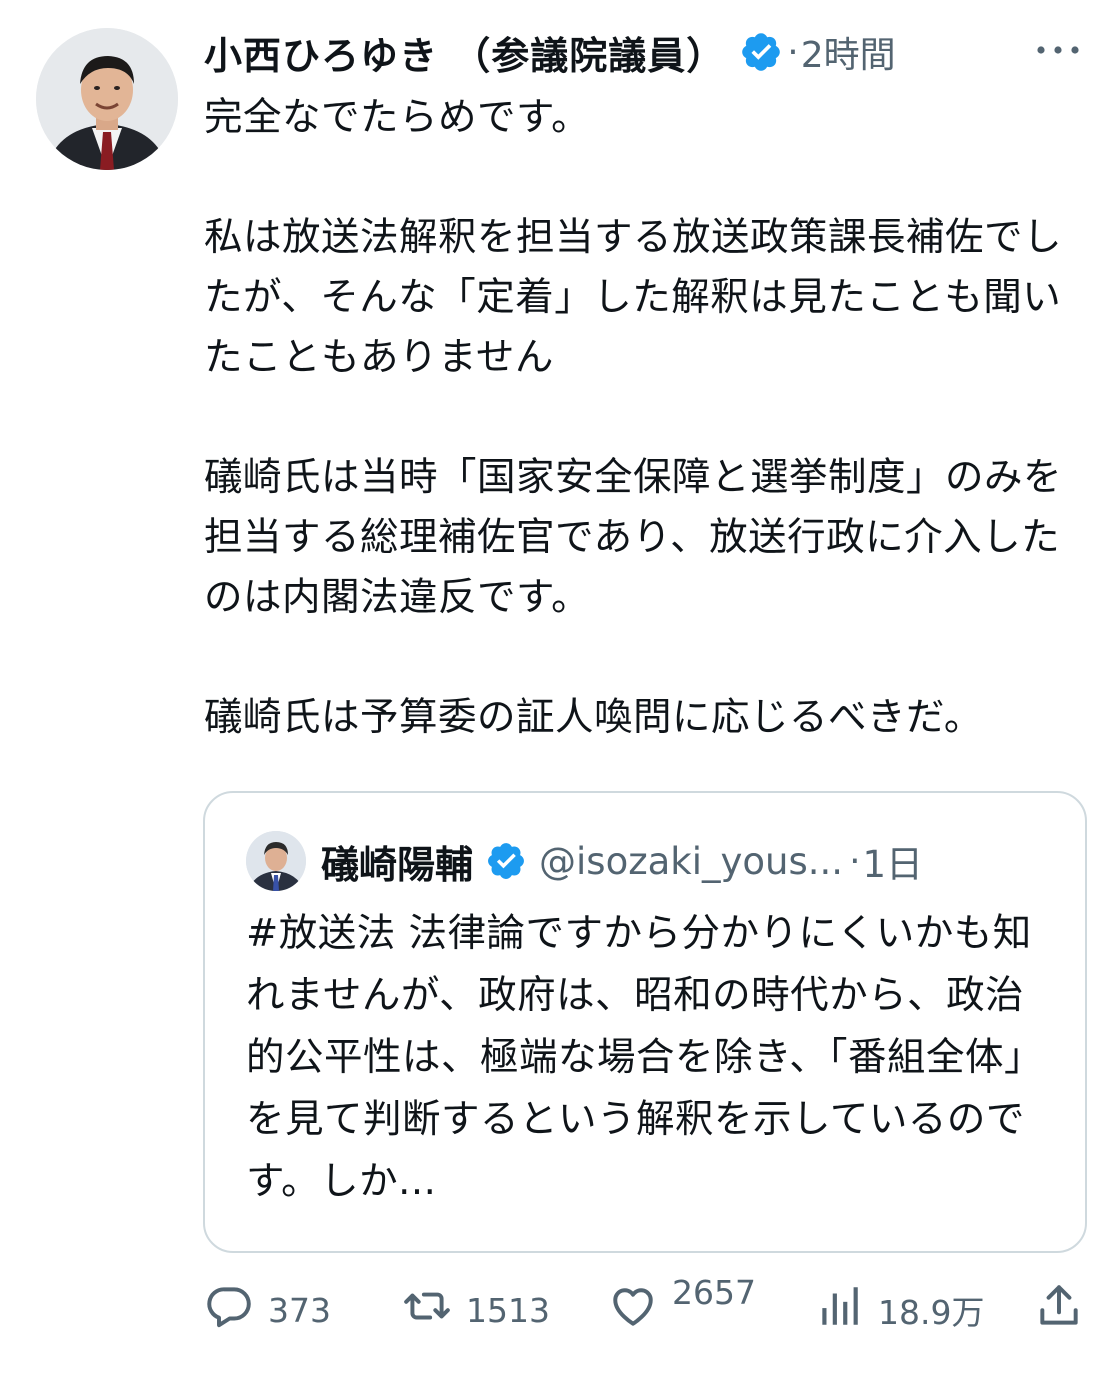  Describe the element at coordinates (839, 1310) in the screenshot. I see `bar-chart-icon` at that location.